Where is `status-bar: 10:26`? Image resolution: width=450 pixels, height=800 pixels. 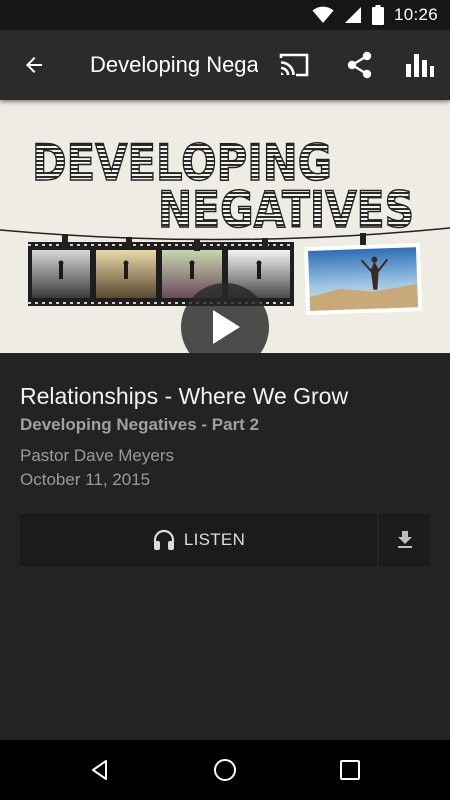
status-bar: 10:26 is located at coordinates (225, 15).